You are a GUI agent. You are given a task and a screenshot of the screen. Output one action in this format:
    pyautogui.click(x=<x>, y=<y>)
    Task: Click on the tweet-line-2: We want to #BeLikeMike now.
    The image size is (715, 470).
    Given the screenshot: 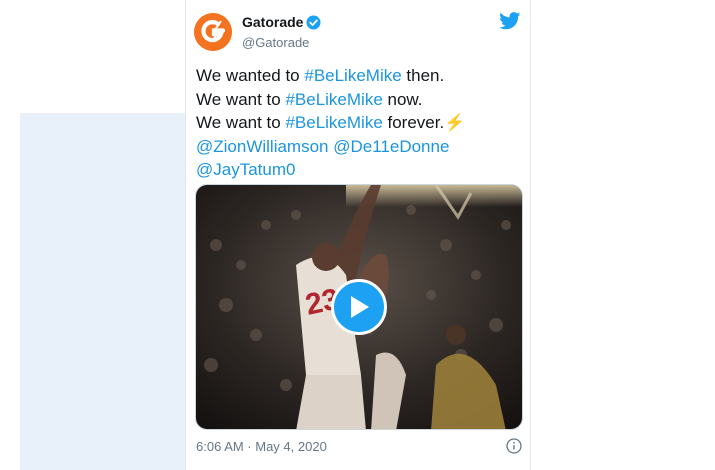 What is the action you would take?
    pyautogui.click(x=361, y=100)
    